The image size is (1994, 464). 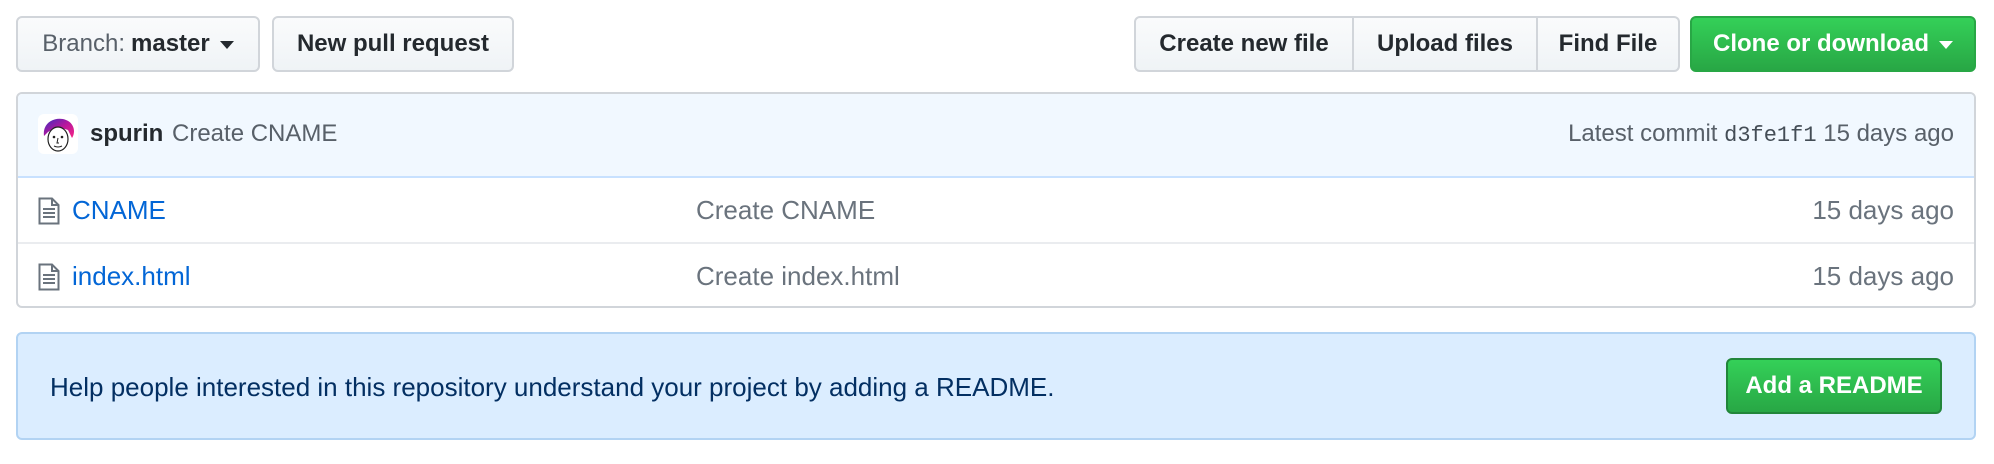 What do you see at coordinates (126, 134) in the screenshot?
I see `commit-author-link: spurin` at bounding box center [126, 134].